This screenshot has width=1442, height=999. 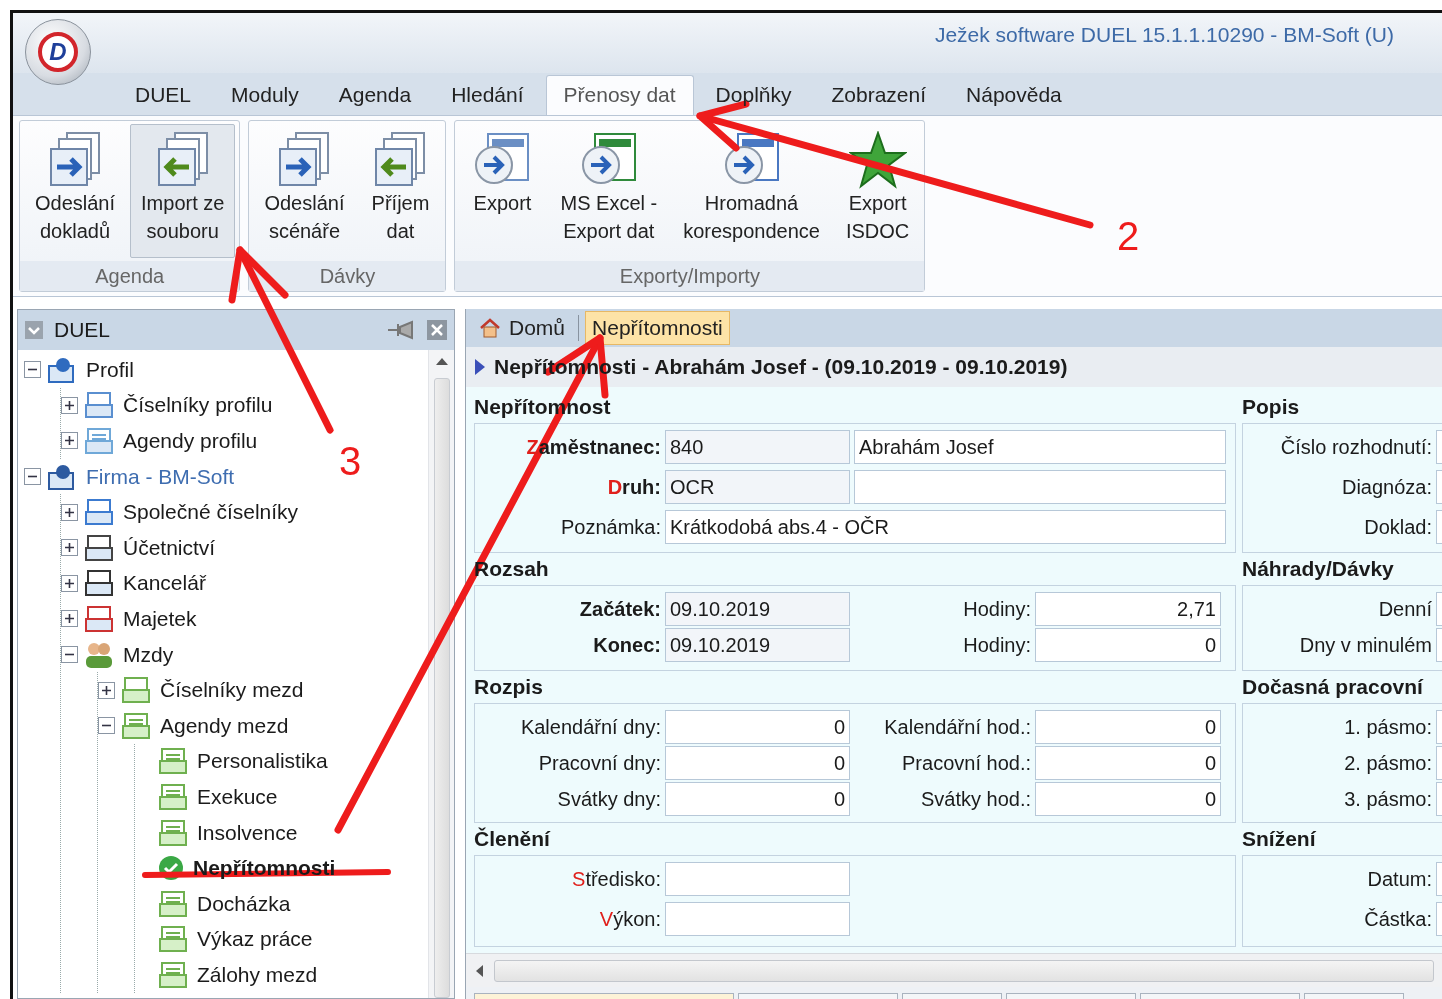 I want to click on close-icon, so click(x=437, y=330).